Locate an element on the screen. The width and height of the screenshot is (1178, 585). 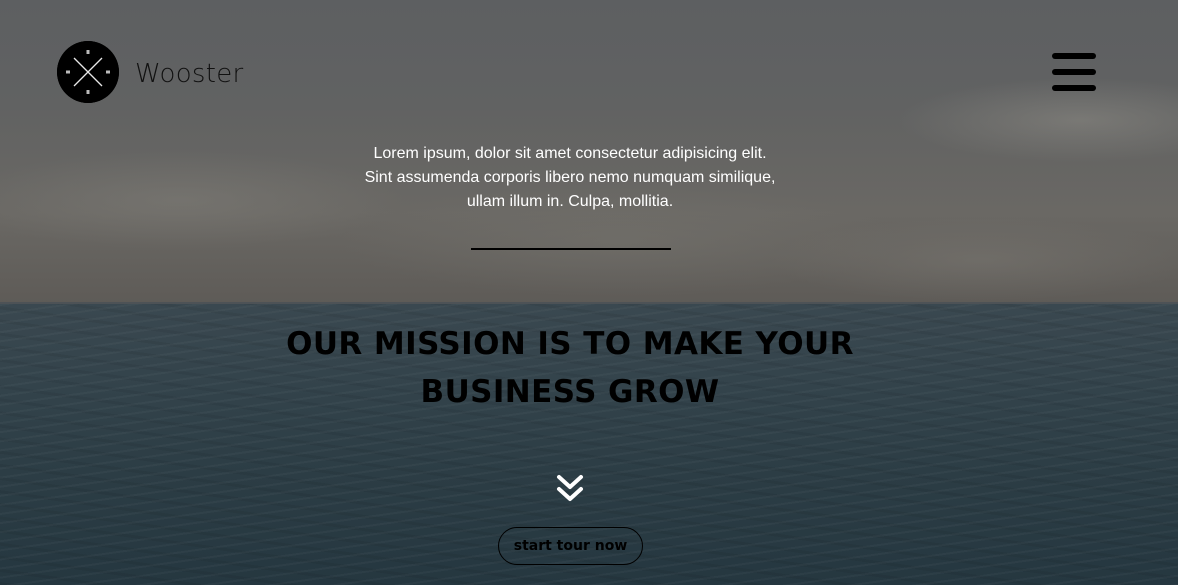
x-circle-logo-icon is located at coordinates (88, 72).